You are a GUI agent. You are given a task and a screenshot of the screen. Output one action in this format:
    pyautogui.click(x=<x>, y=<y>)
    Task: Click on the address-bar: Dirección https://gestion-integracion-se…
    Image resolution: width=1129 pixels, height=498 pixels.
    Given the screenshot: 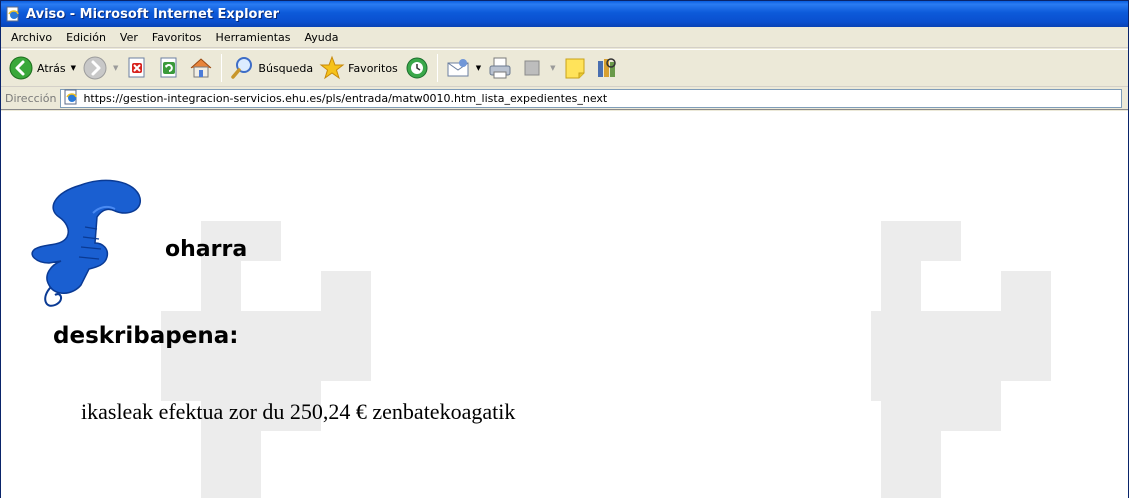 What is the action you would take?
    pyautogui.click(x=564, y=99)
    